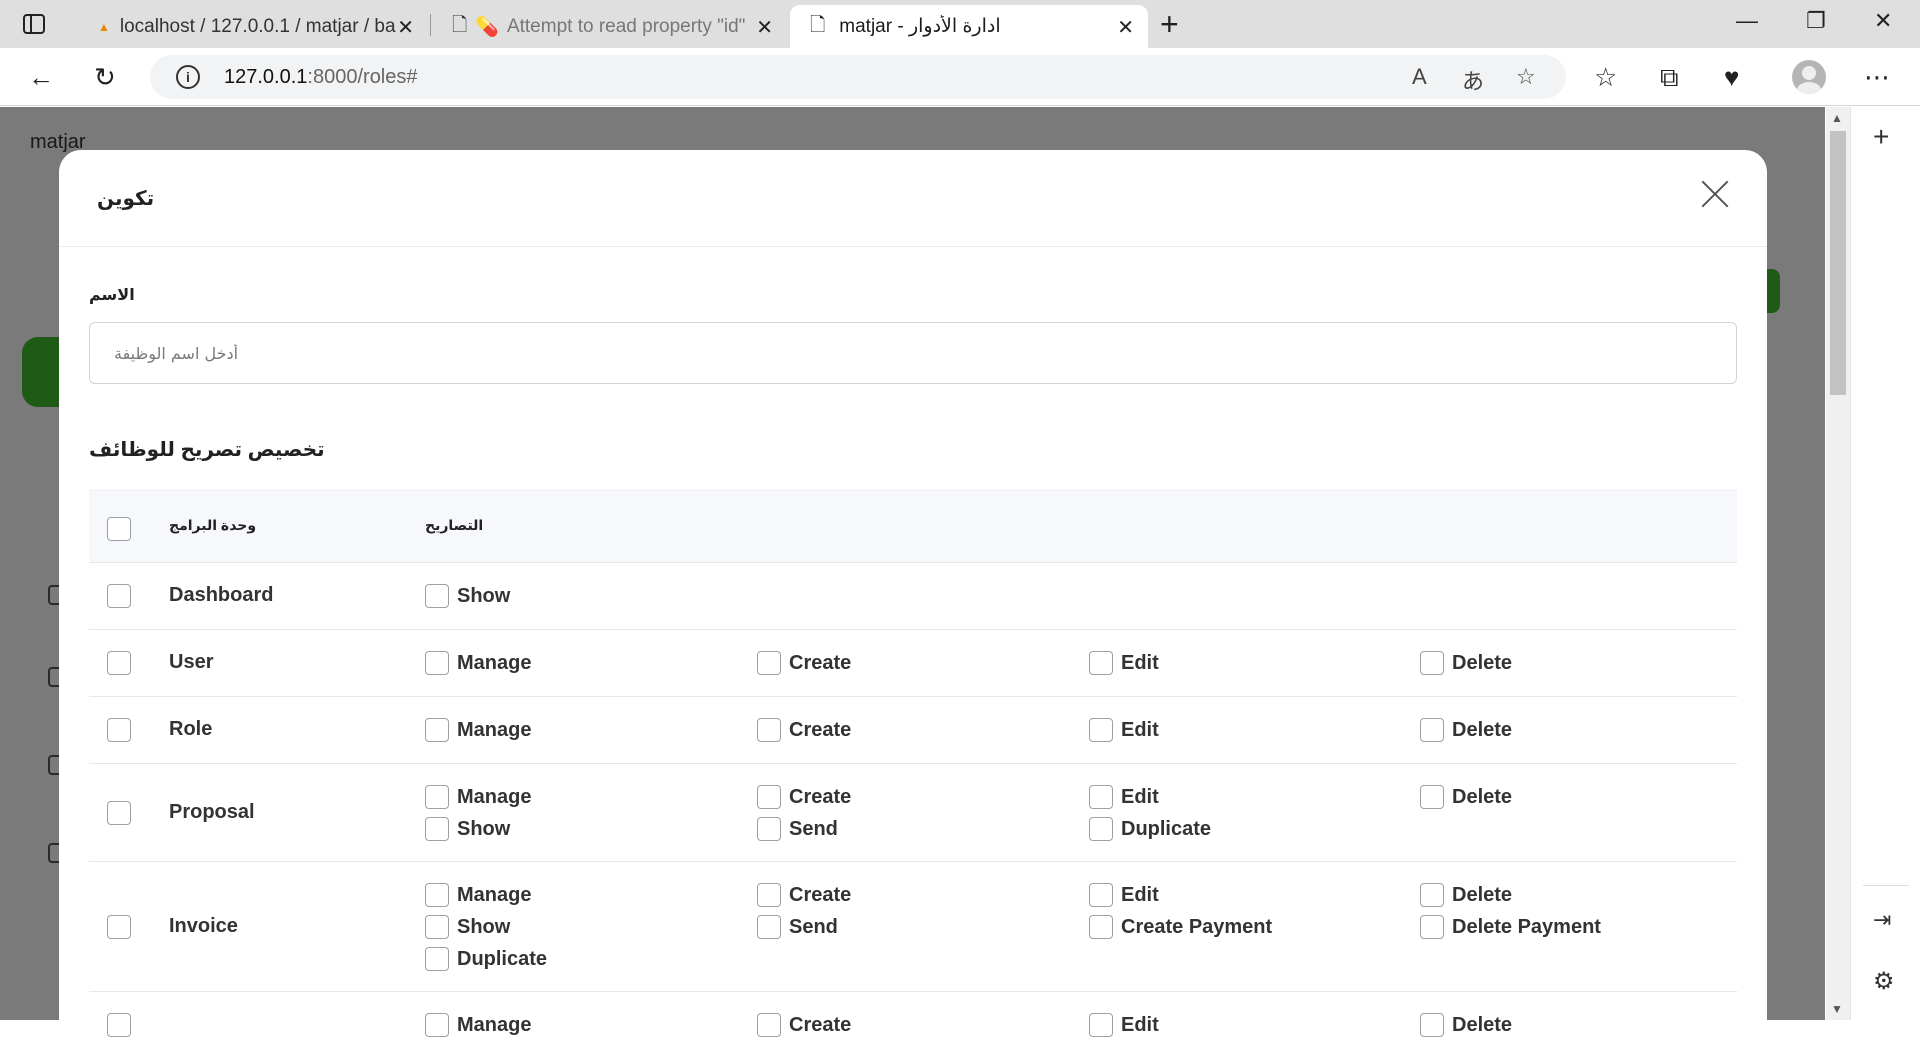  Describe the element at coordinates (1809, 77) in the screenshot. I see `profile-avatar` at that location.